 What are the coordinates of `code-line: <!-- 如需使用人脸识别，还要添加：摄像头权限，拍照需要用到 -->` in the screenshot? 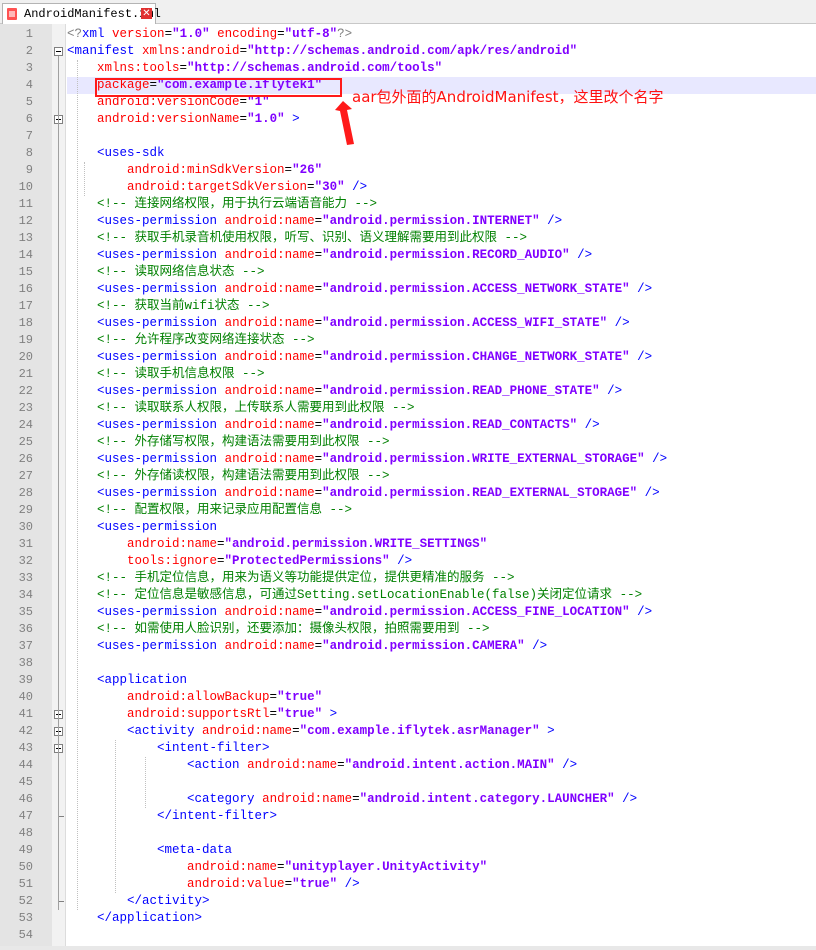 It's located at (278, 629).